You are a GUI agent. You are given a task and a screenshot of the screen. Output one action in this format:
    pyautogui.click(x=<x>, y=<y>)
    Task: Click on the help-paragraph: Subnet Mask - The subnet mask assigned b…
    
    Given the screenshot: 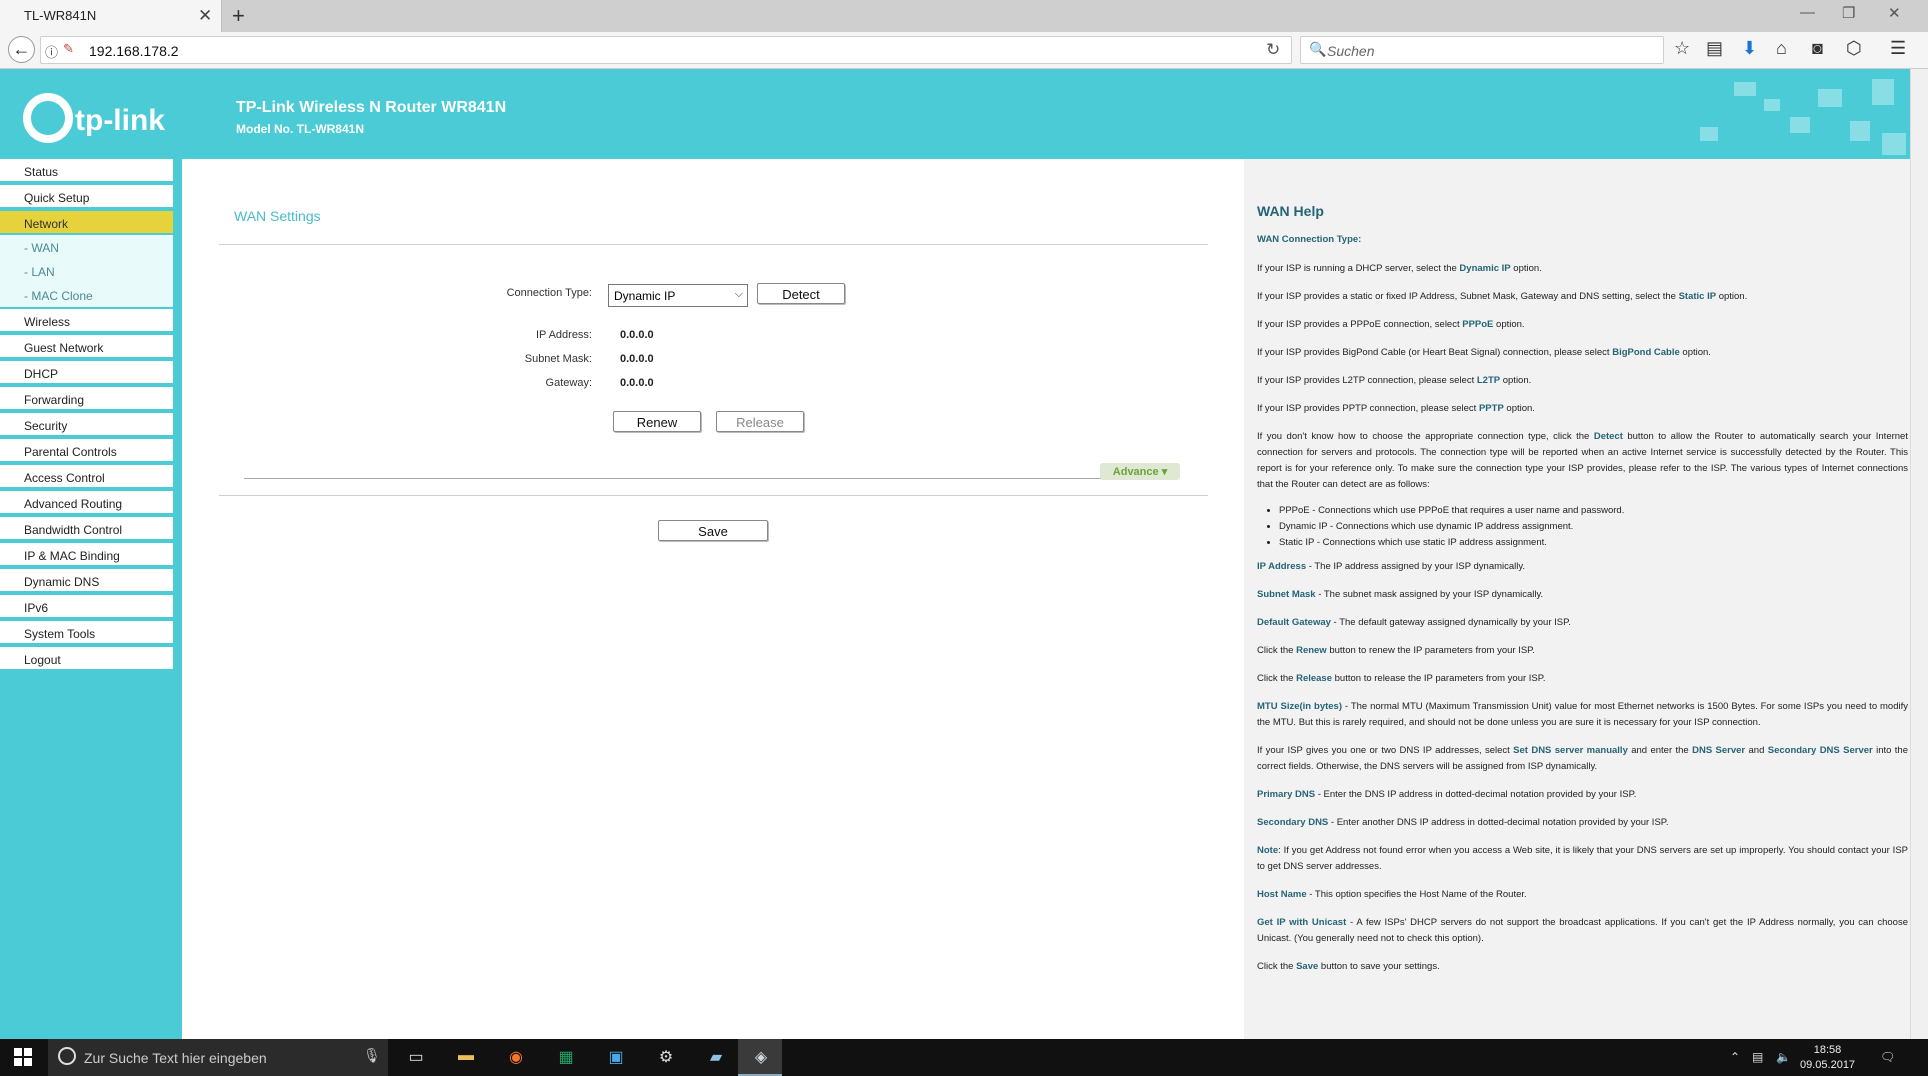 What is the action you would take?
    pyautogui.click(x=1400, y=594)
    